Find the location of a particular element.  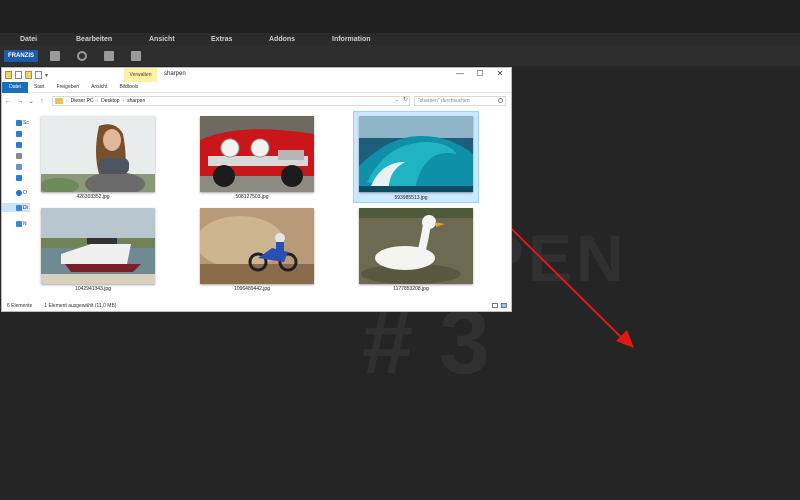

details-view-icon is located at coordinates (495, 305).